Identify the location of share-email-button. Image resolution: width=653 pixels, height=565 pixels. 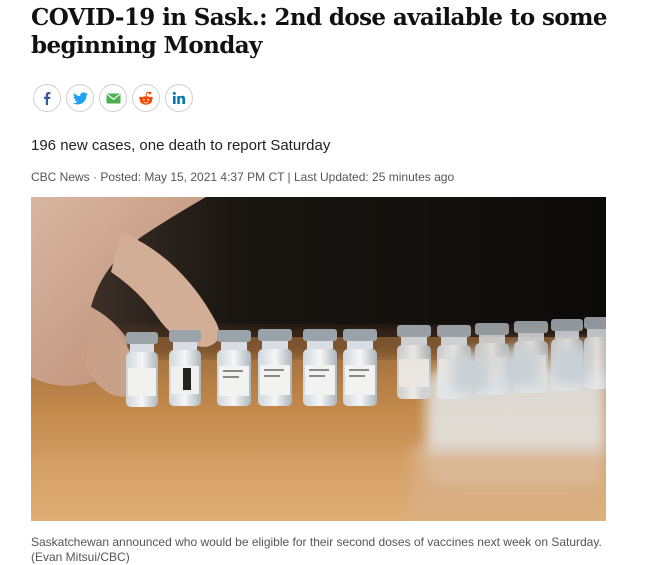
(113, 98).